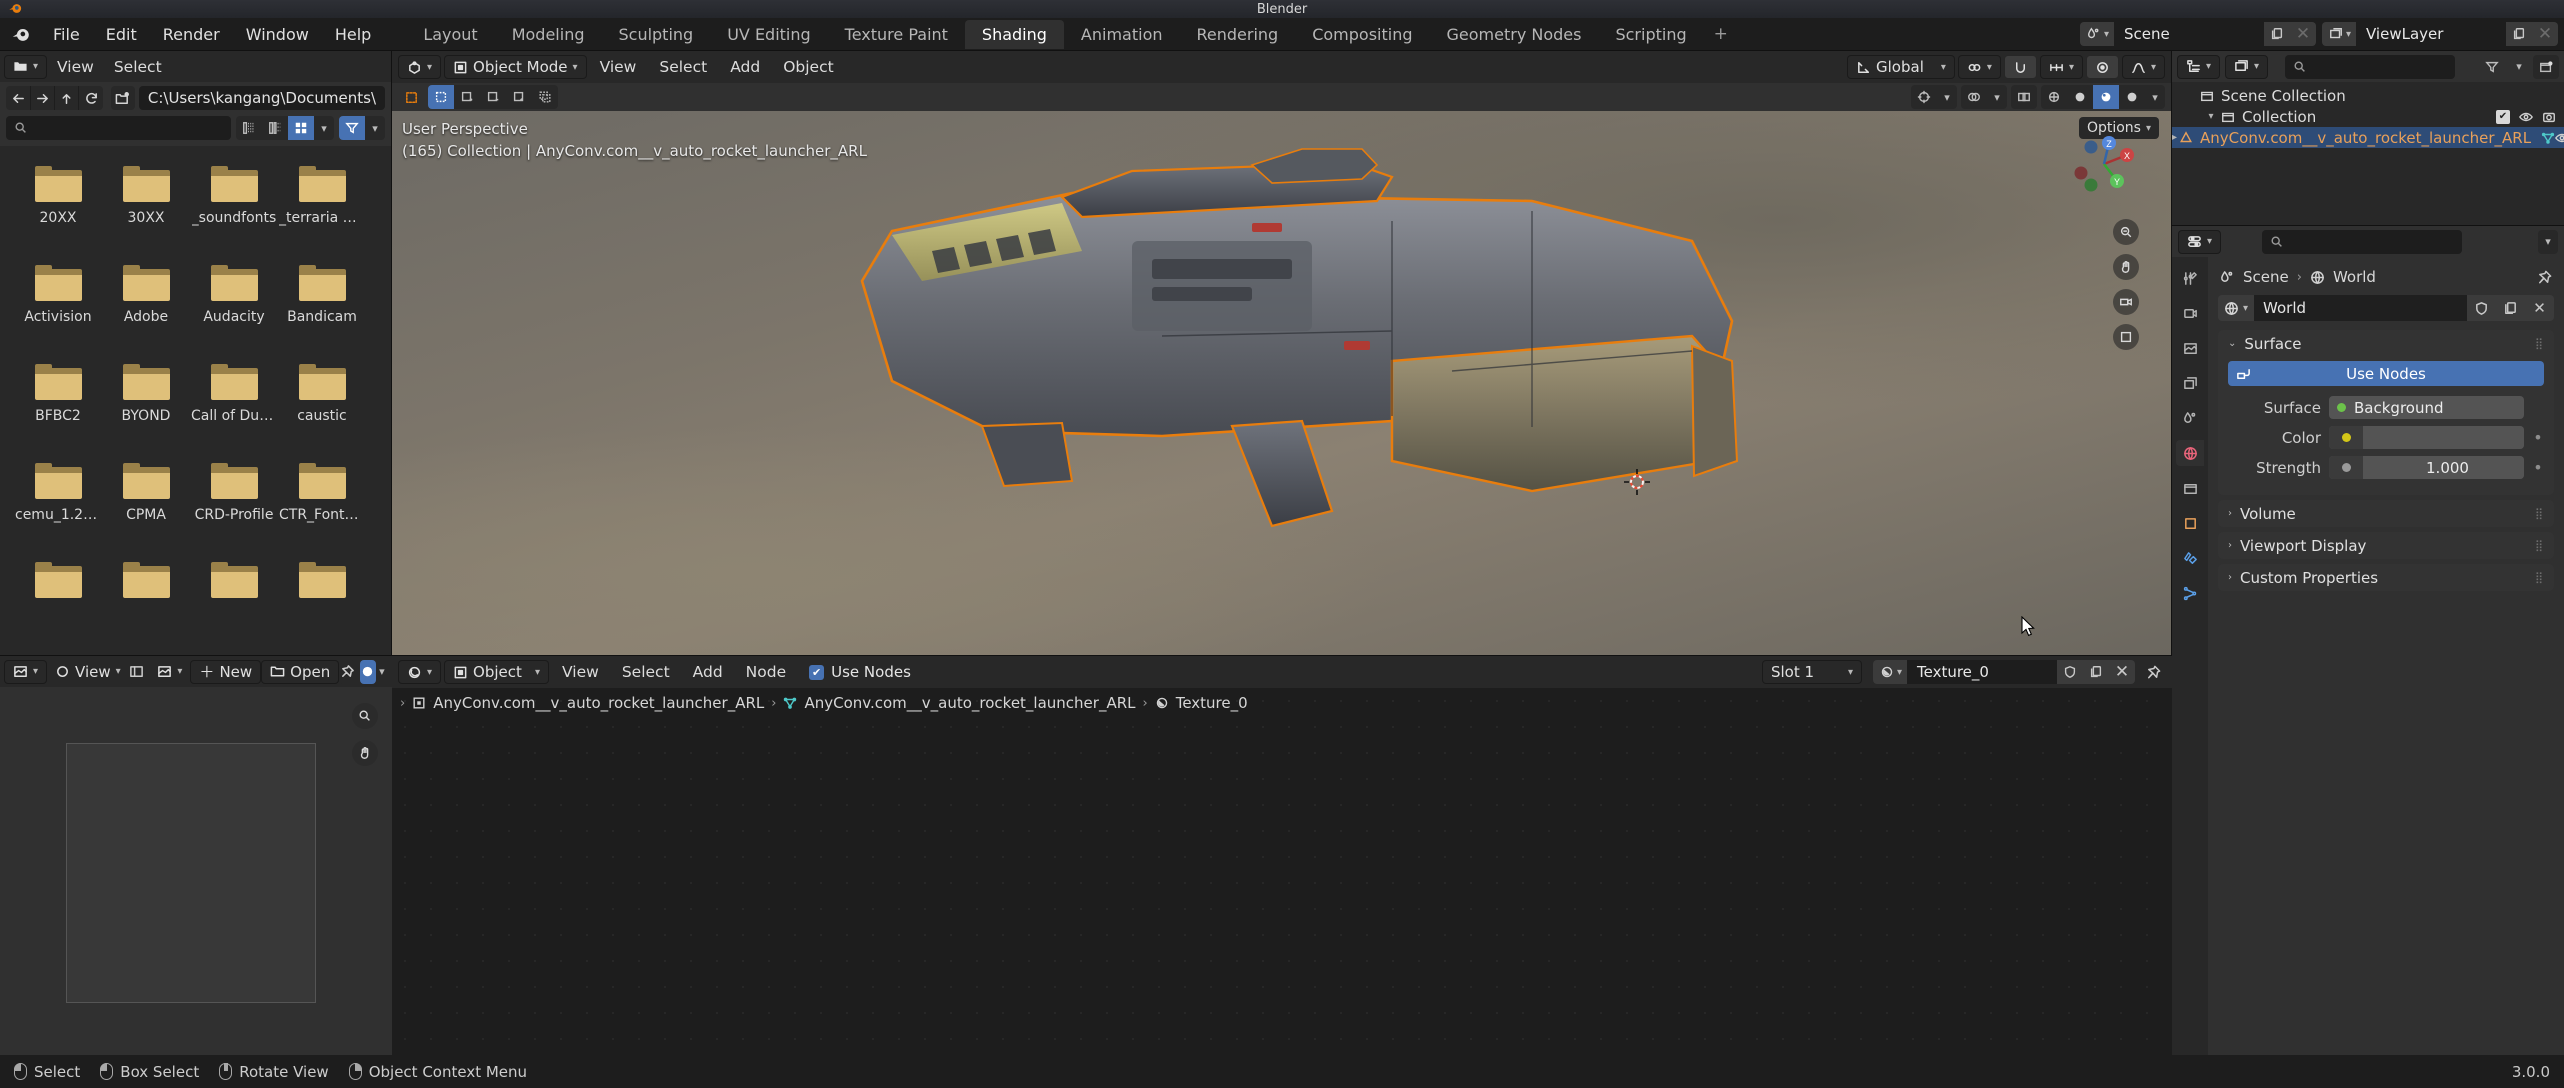  What do you see at coordinates (2492, 67) in the screenshot?
I see `outliner-filter-funnel-icon` at bounding box center [2492, 67].